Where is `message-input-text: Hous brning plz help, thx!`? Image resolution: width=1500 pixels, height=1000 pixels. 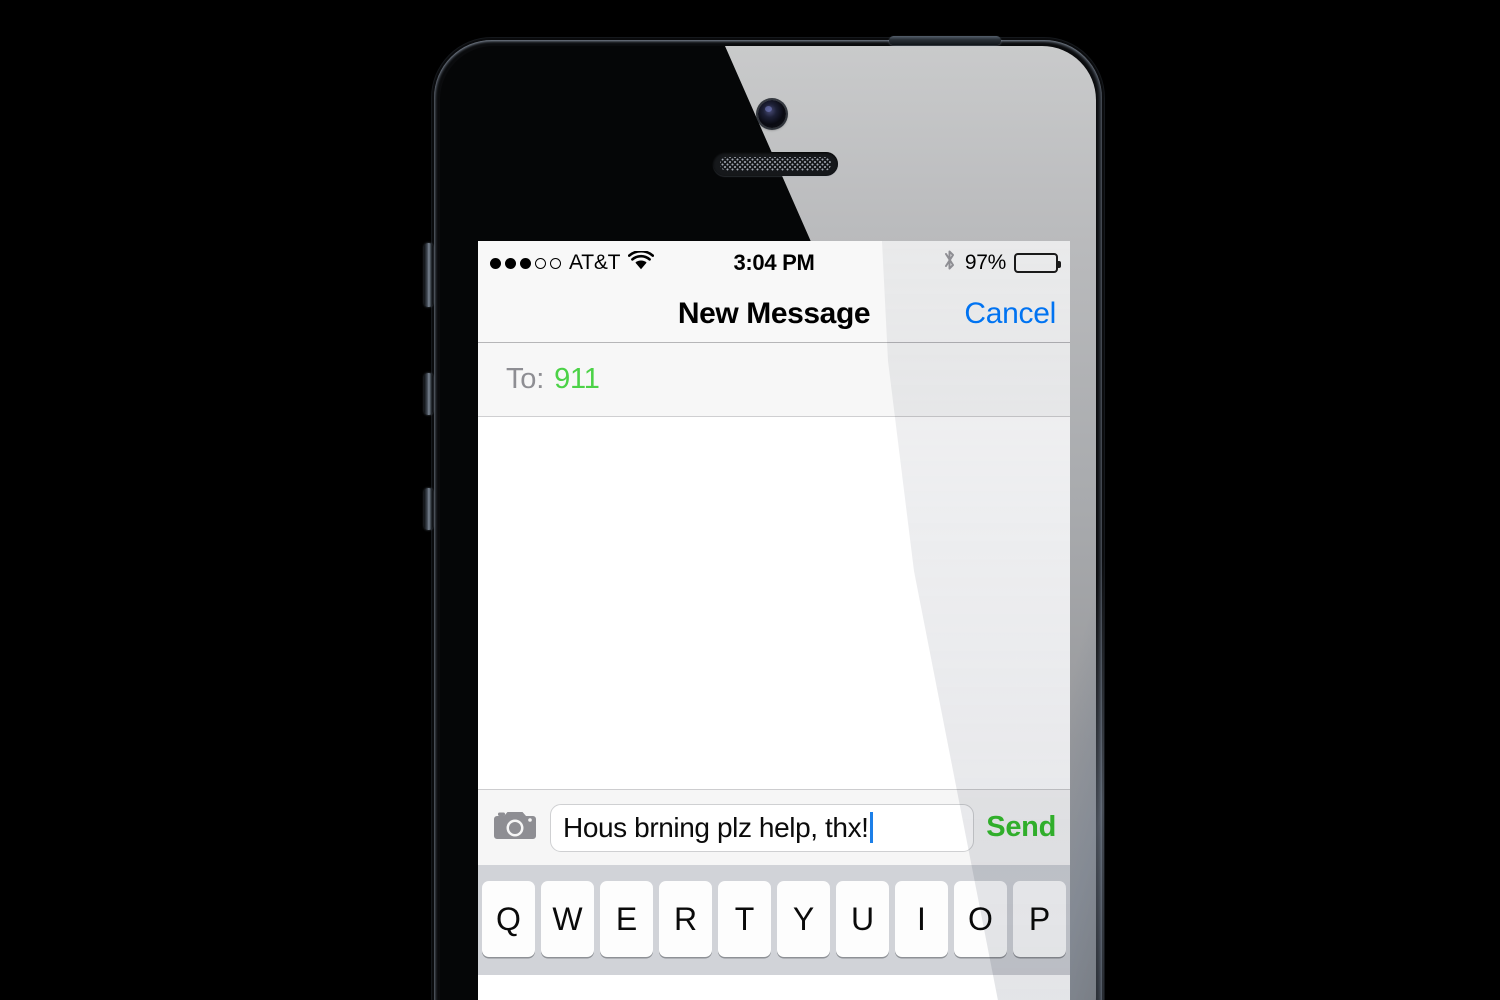
message-input-text: Hous brning plz help, thx! is located at coordinates (716, 827).